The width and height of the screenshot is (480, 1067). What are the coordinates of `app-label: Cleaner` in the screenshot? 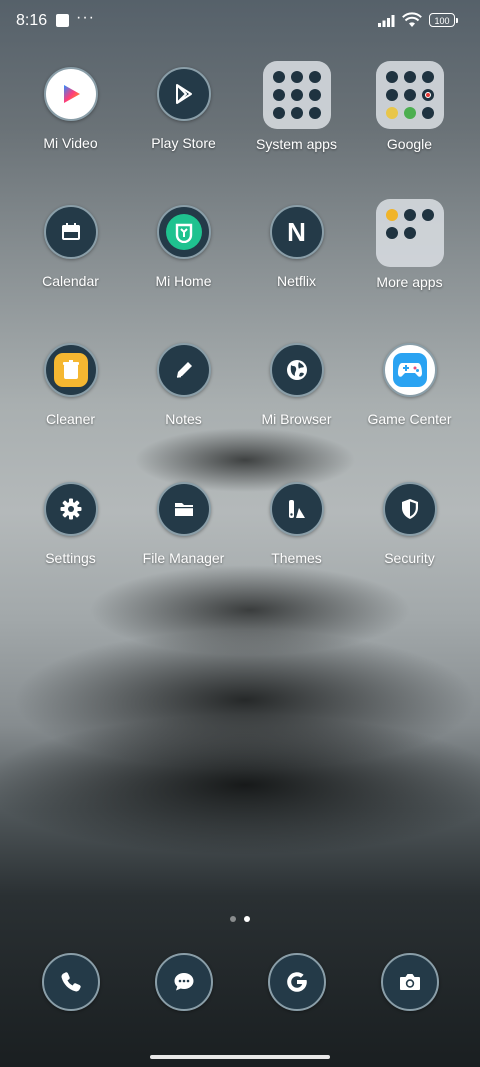 It's located at (70, 419).